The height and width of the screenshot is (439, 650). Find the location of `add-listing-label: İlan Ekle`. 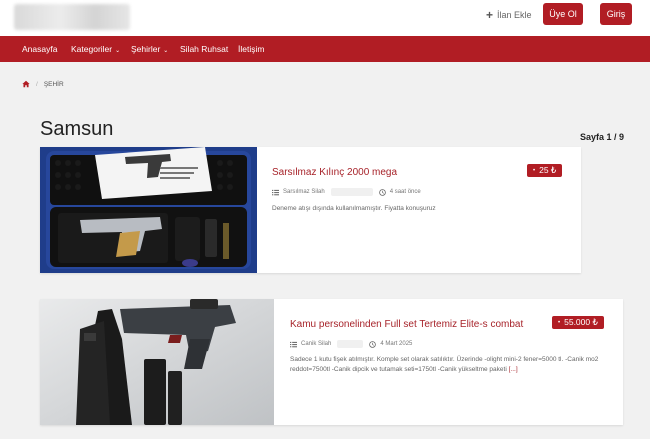

add-listing-label: İlan Ekle is located at coordinates (514, 15).